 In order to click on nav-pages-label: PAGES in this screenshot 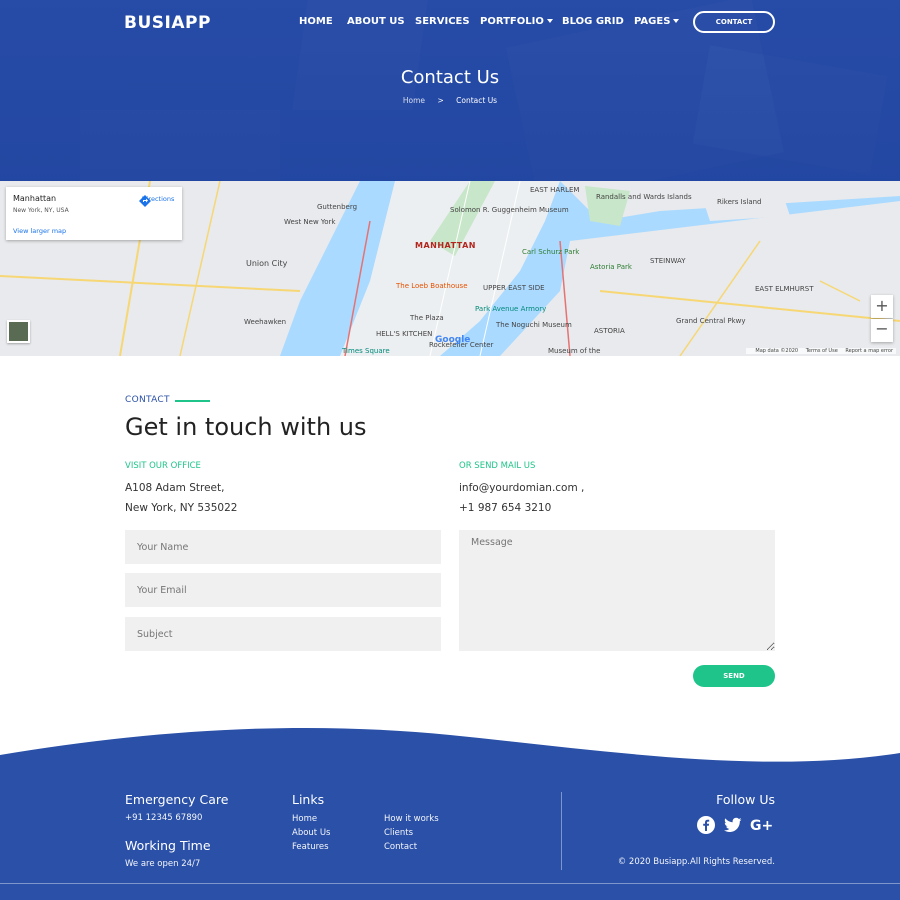, I will do `click(652, 21)`.